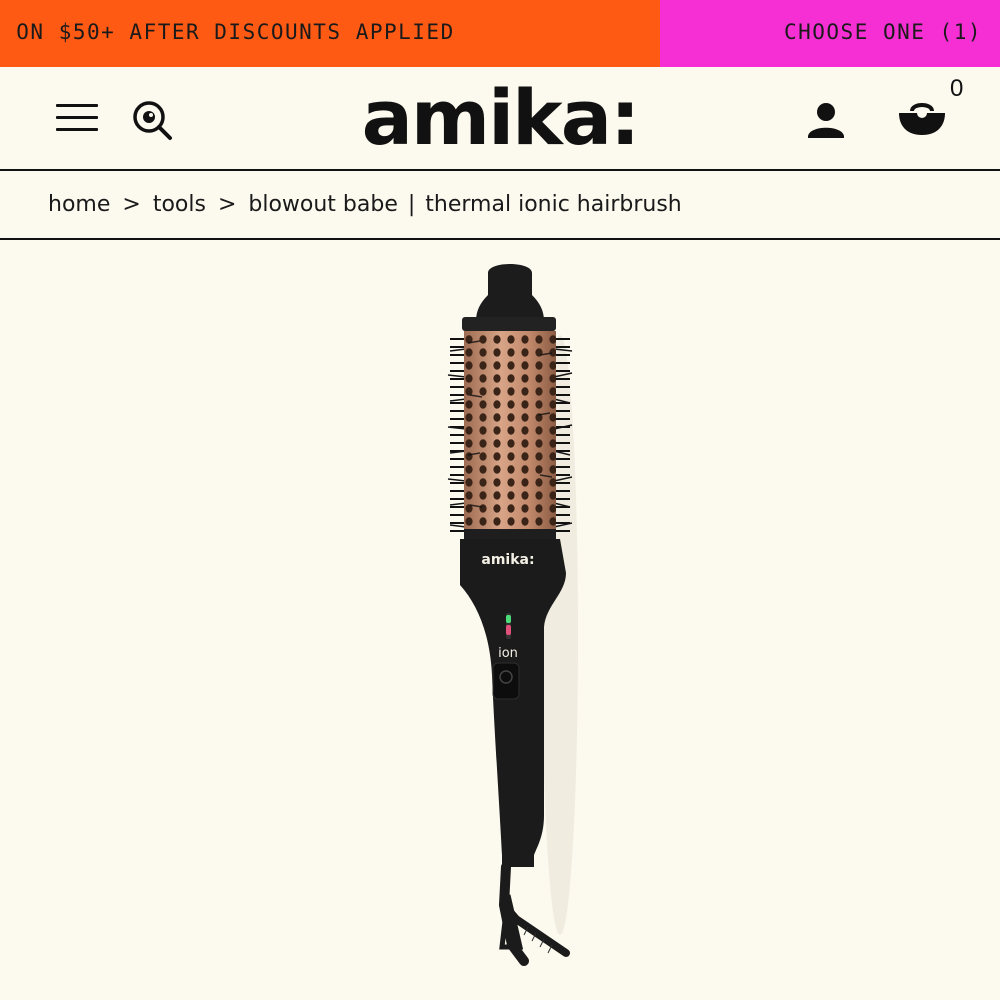 This screenshot has height=1000, width=1000. I want to click on breadcrumb-pipe: |, so click(411, 204).